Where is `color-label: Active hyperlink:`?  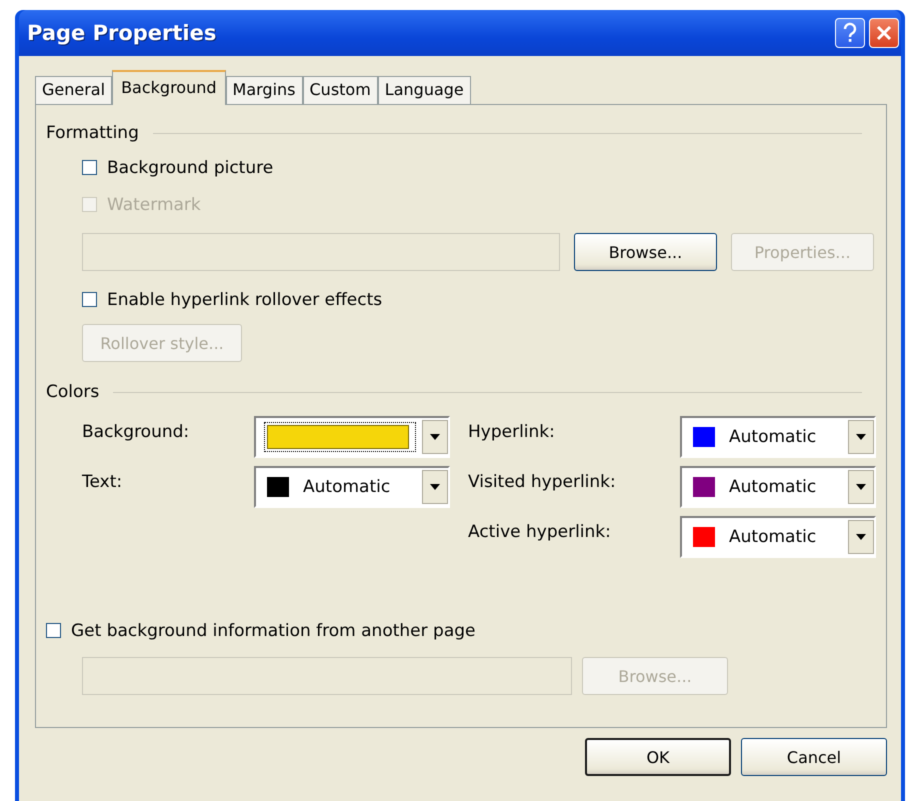 color-label: Active hyperlink: is located at coordinates (540, 531).